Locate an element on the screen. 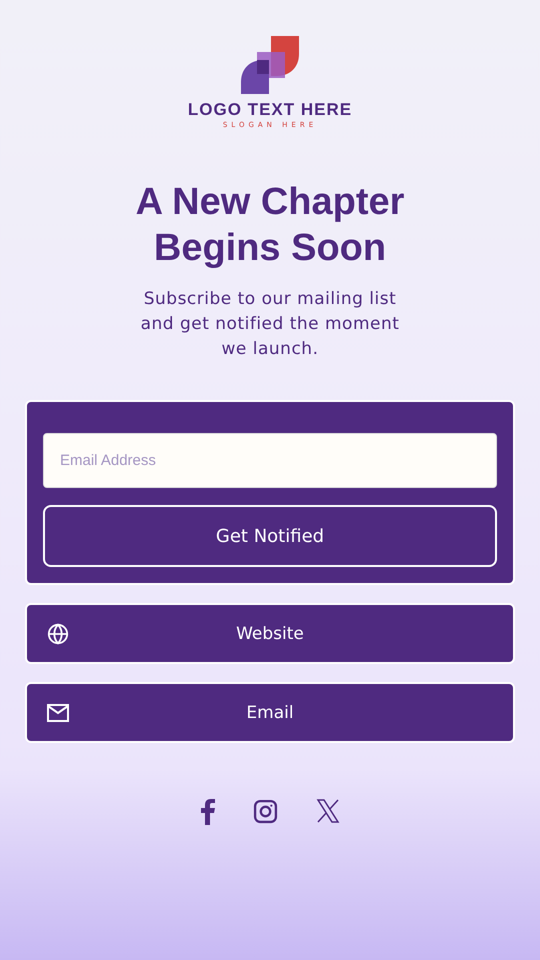 The height and width of the screenshot is (960, 540). logo-icon is located at coordinates (270, 65).